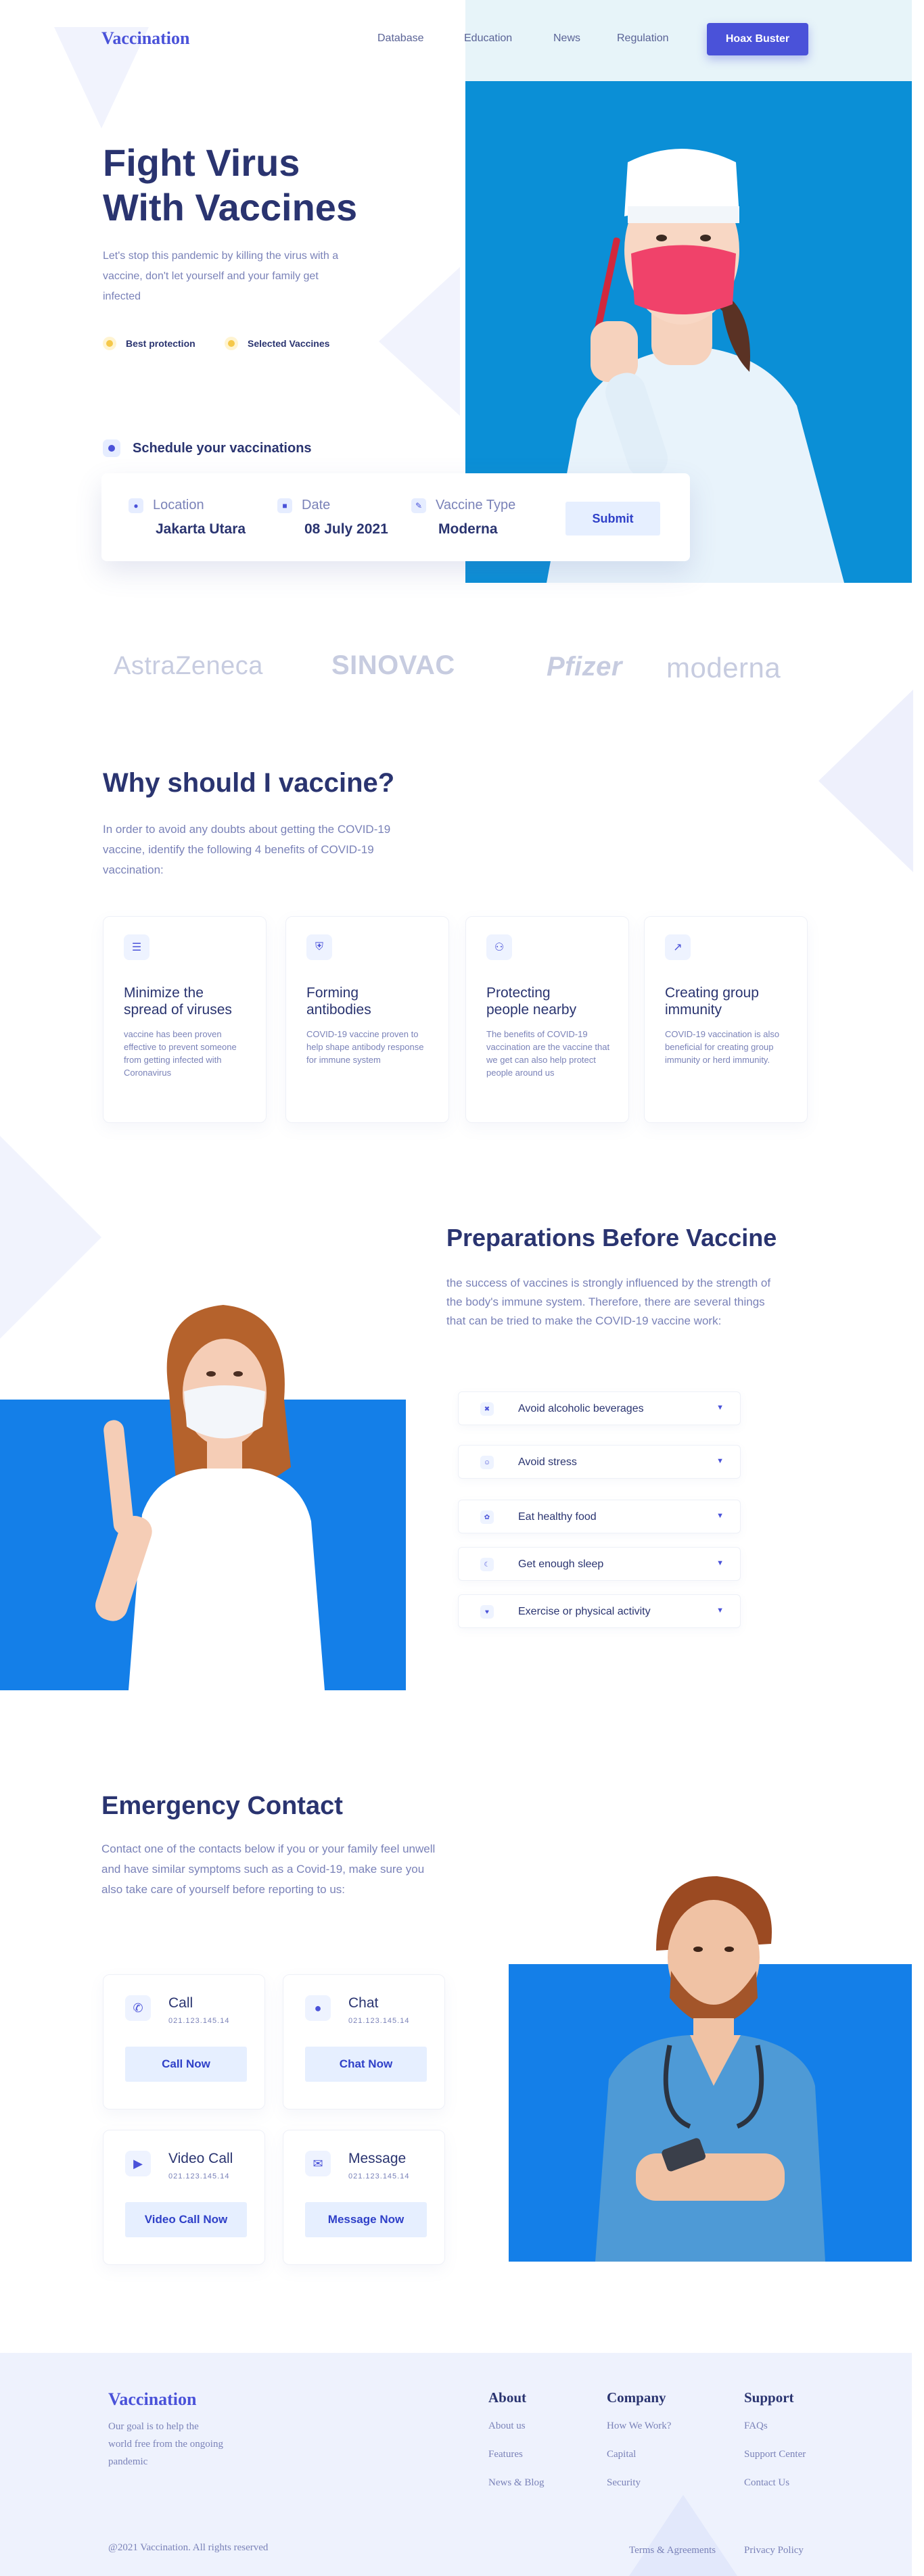 This screenshot has height=2576, width=924. Describe the element at coordinates (468, 529) in the screenshot. I see `vaccine-type-value: Moderna` at that location.